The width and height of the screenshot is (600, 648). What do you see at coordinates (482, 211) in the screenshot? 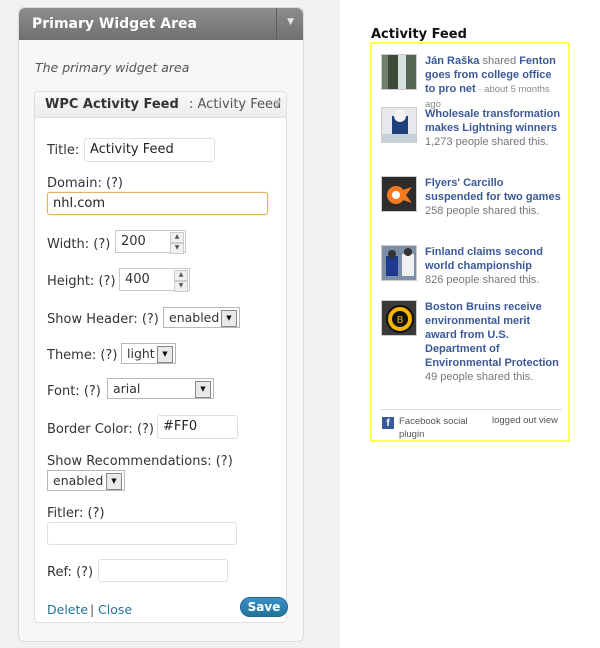
I see `share-count: 258 people shared this.` at bounding box center [482, 211].